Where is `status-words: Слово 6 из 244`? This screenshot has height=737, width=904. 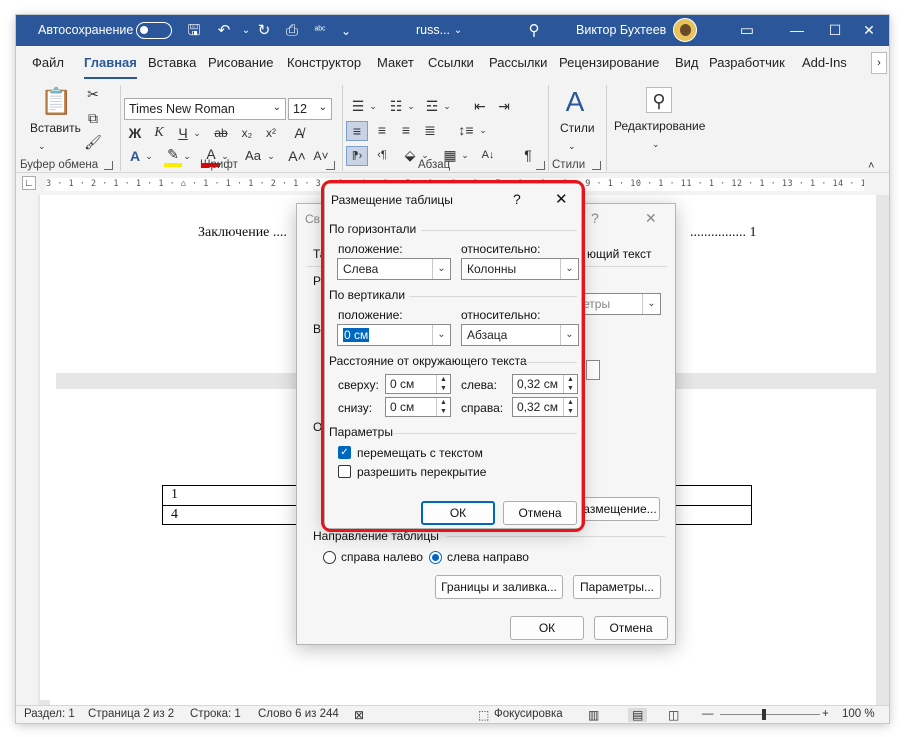
status-words: Слово 6 из 244 is located at coordinates (298, 714).